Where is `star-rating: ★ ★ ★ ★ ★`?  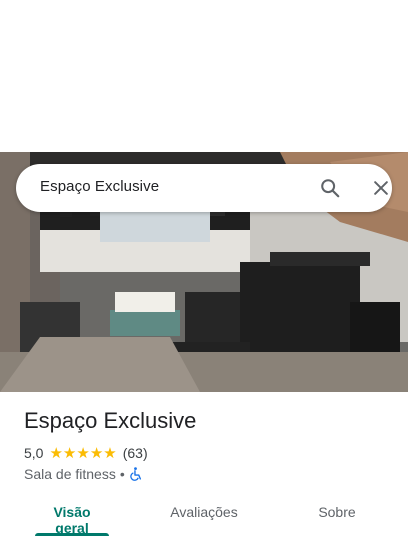 star-rating: ★ ★ ★ ★ ★ is located at coordinates (82, 453).